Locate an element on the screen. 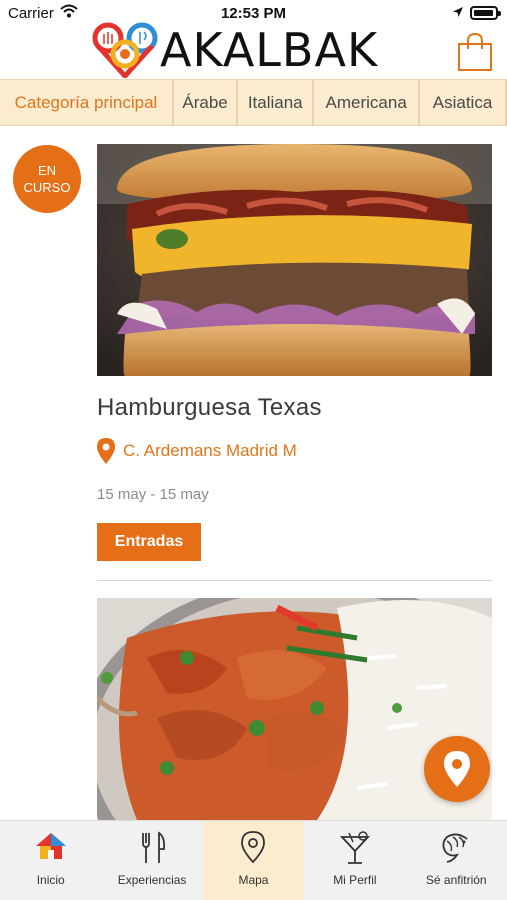 Image resolution: width=507 pixels, height=900 pixels. tab-label: Inicio is located at coordinates (50, 880).